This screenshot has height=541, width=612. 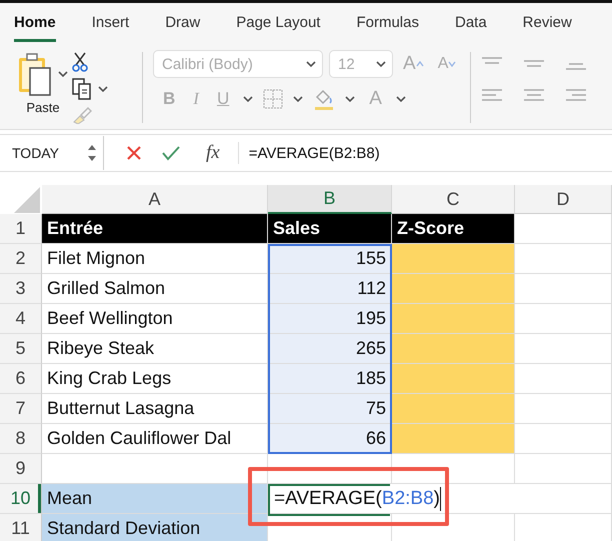 I want to click on table-cell: Butternut Lasagna, so click(x=155, y=409).